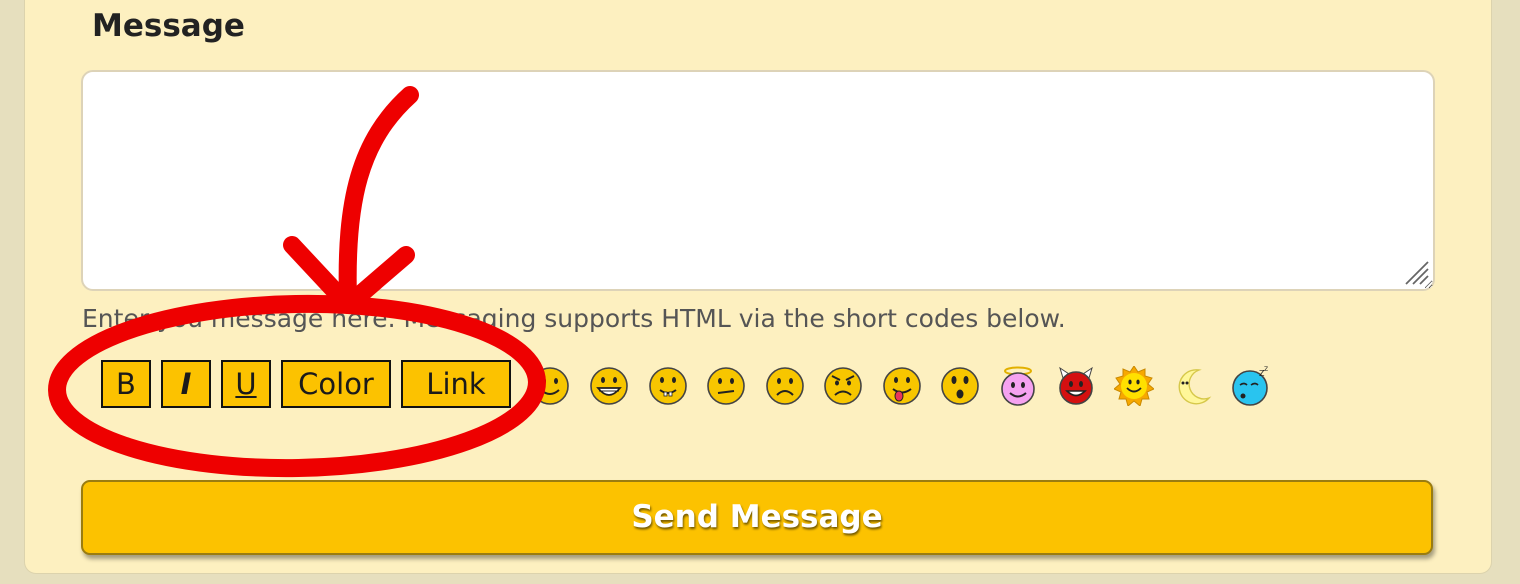 The height and width of the screenshot is (584, 1520). I want to click on color-button: Color, so click(336, 384).